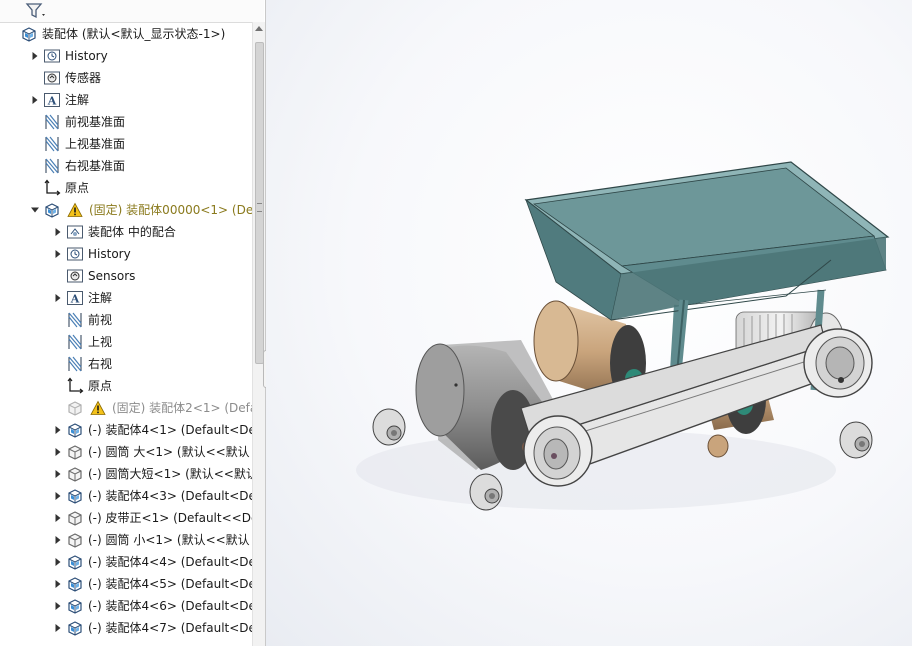  What do you see at coordinates (83, 78) in the screenshot?
I see `tree-row-label: 传感器` at bounding box center [83, 78].